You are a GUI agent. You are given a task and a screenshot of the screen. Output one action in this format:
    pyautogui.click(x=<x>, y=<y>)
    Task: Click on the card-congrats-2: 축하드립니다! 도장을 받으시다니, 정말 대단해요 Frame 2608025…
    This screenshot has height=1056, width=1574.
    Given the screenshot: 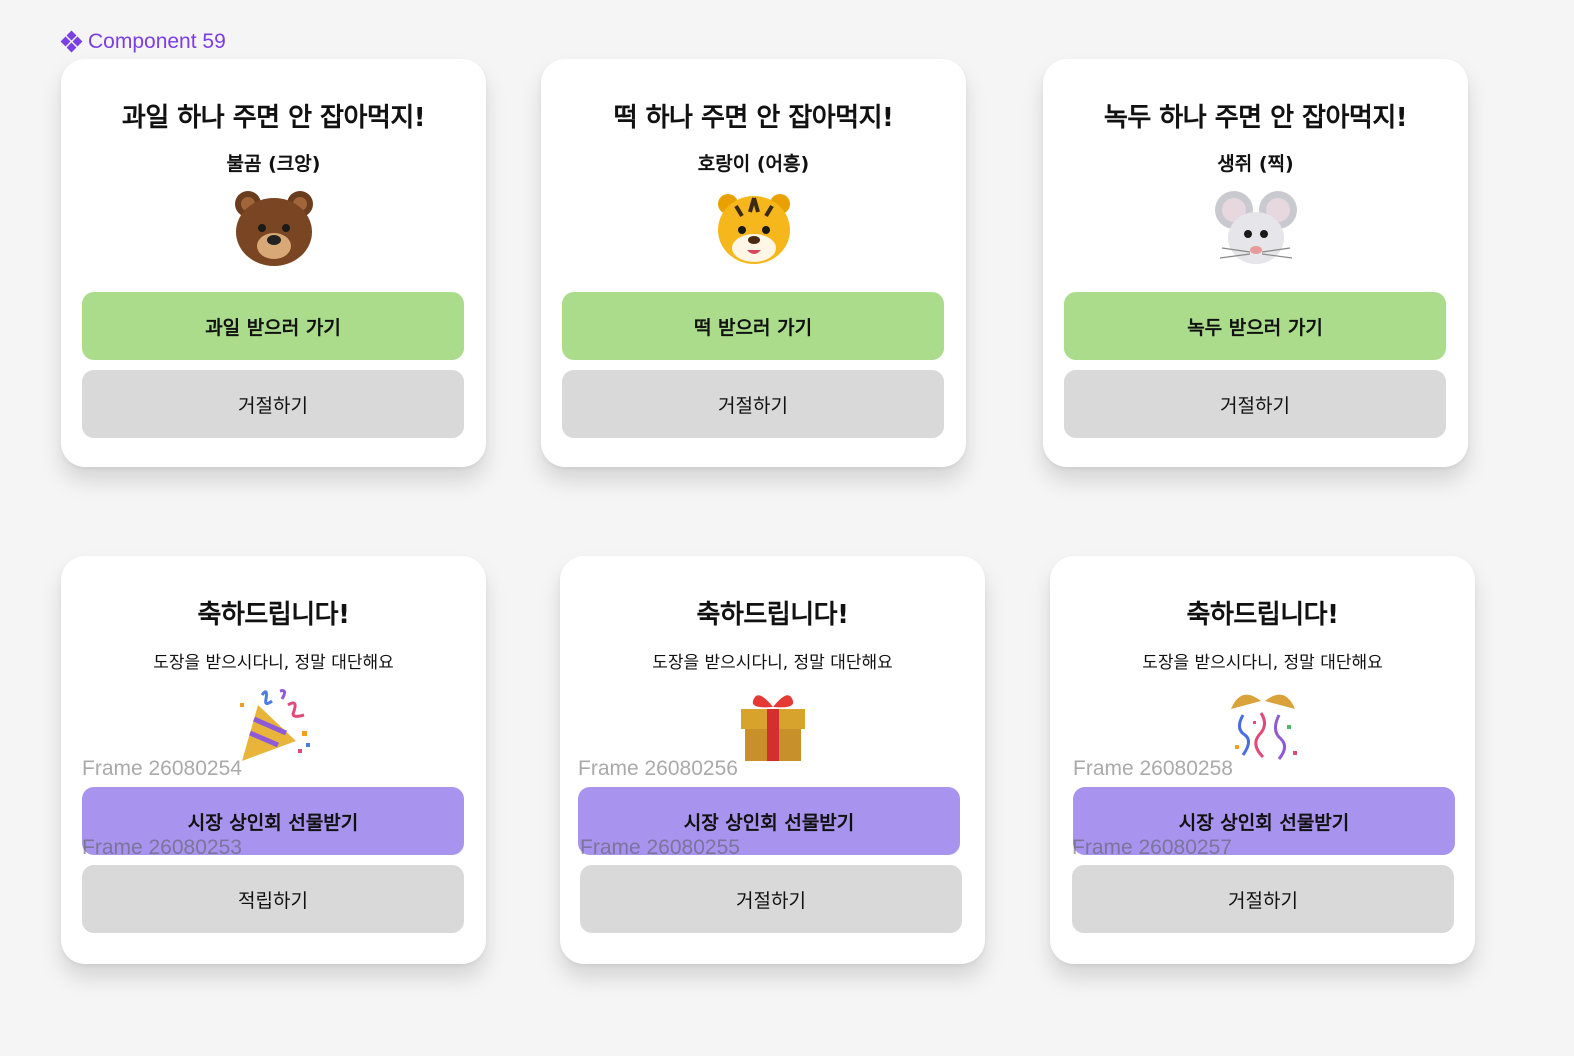 What is the action you would take?
    pyautogui.click(x=772, y=760)
    